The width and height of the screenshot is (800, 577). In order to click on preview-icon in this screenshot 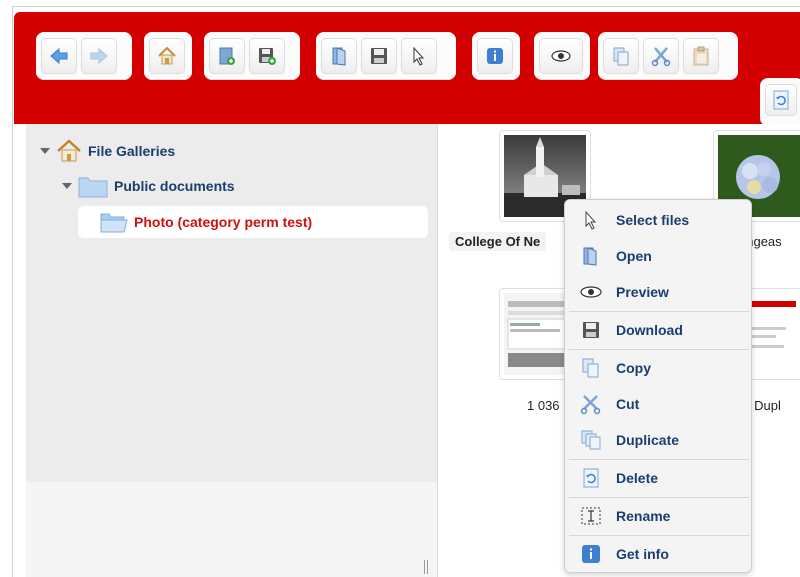, I will do `click(561, 56)`.